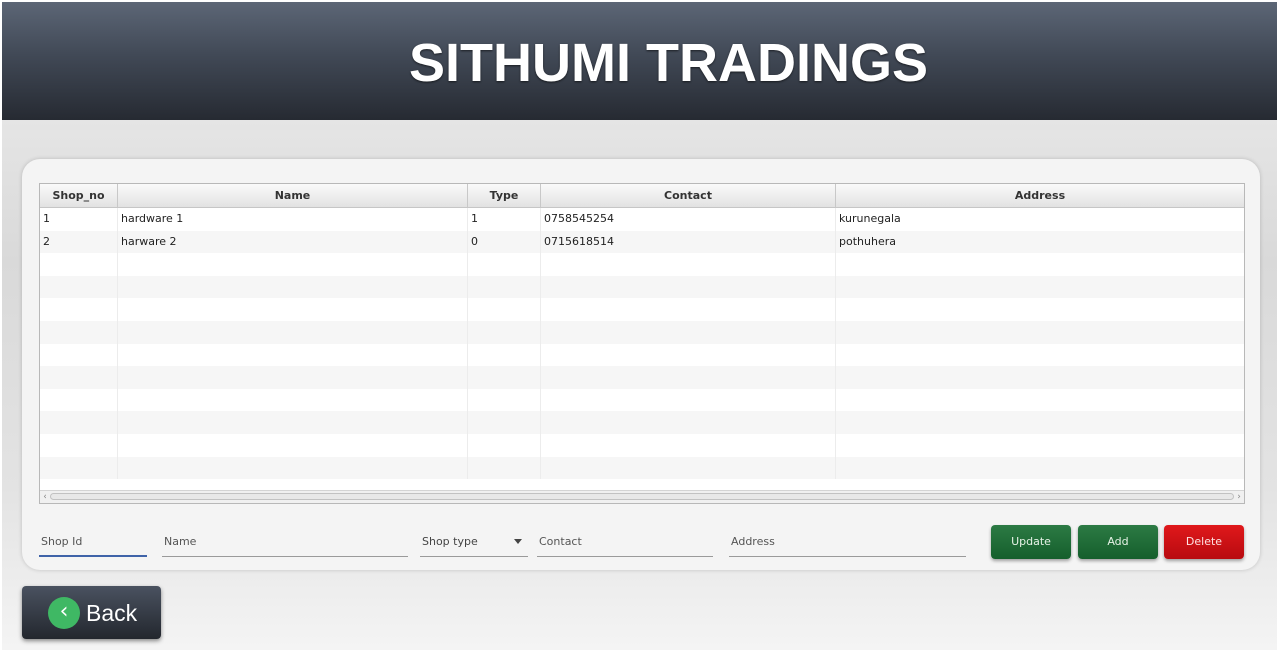  What do you see at coordinates (870, 218) in the screenshot?
I see `cell-address: kurunegala` at bounding box center [870, 218].